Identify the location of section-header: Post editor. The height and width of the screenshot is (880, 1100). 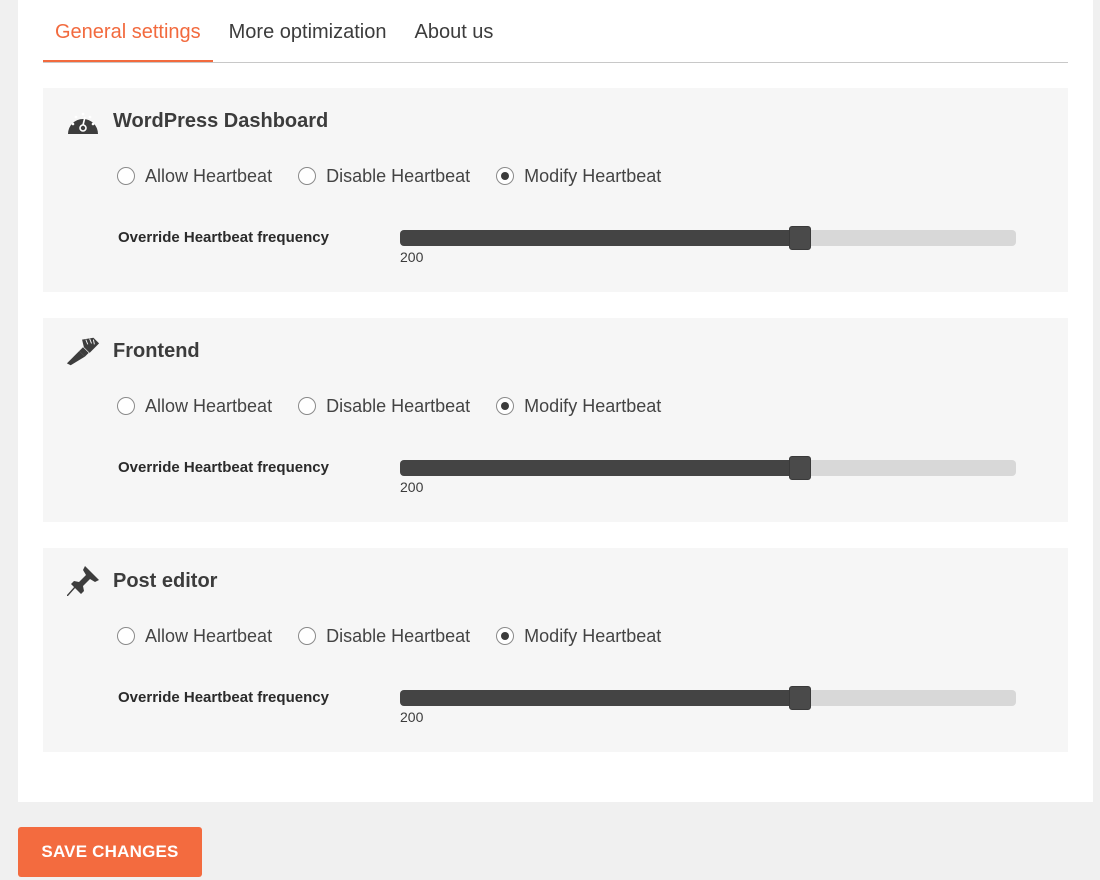
(141, 581).